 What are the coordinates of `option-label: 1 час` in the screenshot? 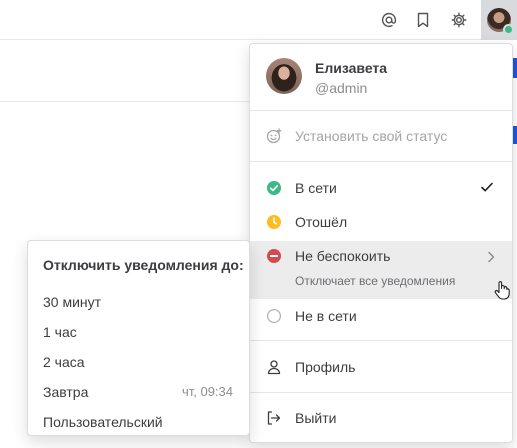 It's located at (60, 332).